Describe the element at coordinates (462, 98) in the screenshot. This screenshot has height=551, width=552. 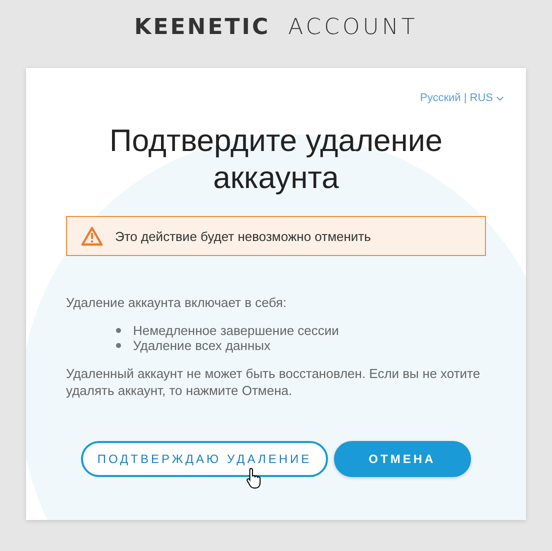
I see `language-selector: Русский | RUS` at that location.